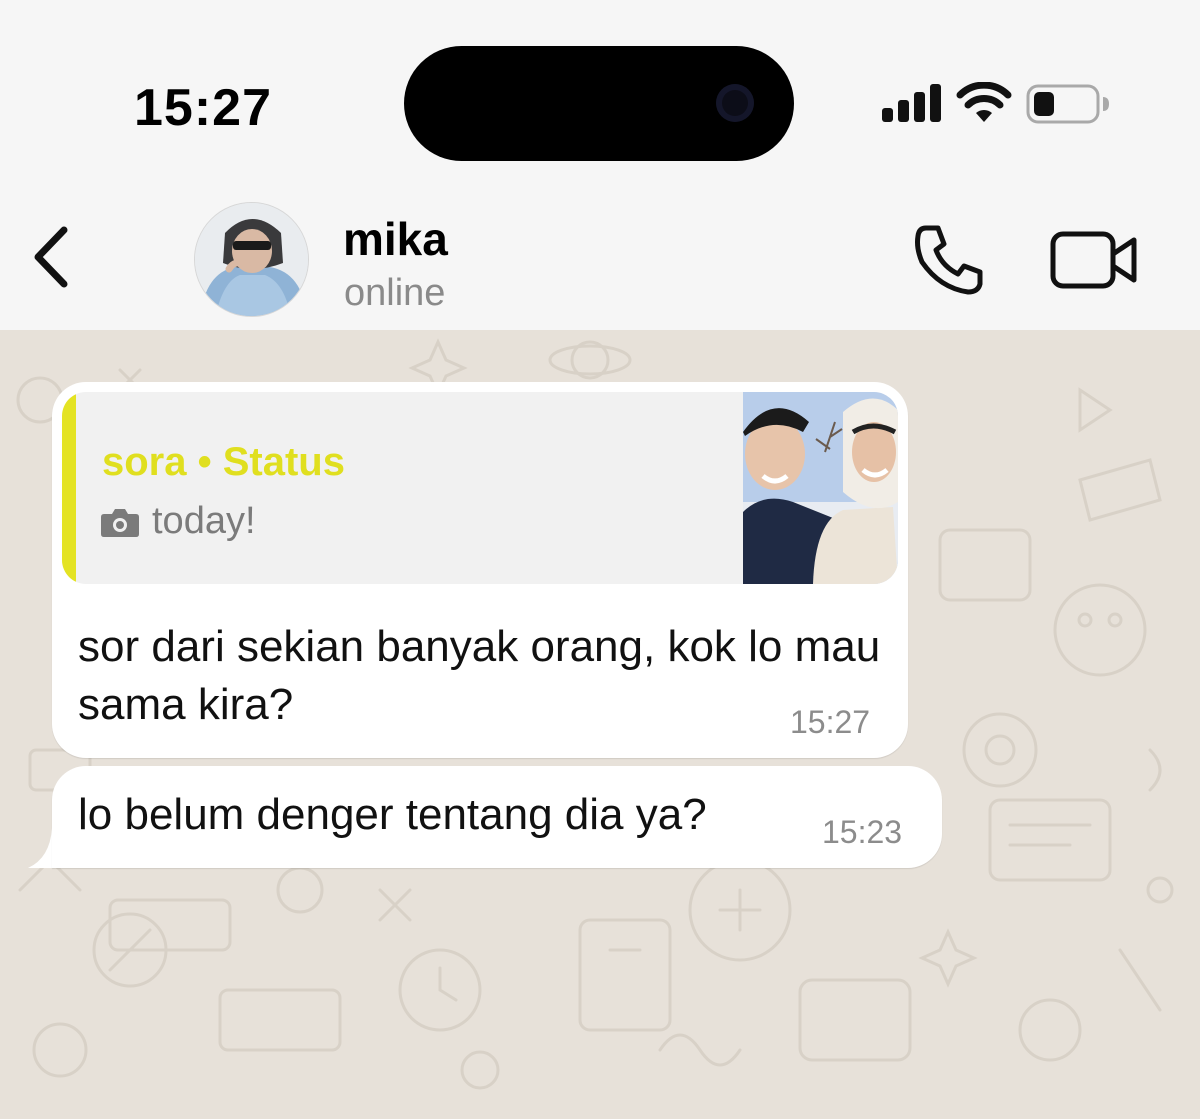 The image size is (1200, 1119). I want to click on message-bubble-incoming: lo belum denger tentang dia ya? 15:23, so click(497, 817).